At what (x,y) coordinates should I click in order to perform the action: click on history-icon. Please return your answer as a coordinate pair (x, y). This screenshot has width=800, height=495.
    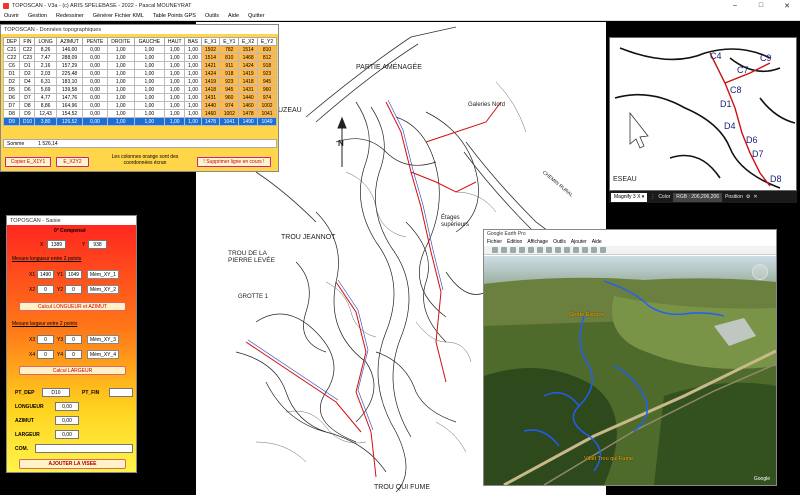
    Looking at the image, I should click on (540, 250).